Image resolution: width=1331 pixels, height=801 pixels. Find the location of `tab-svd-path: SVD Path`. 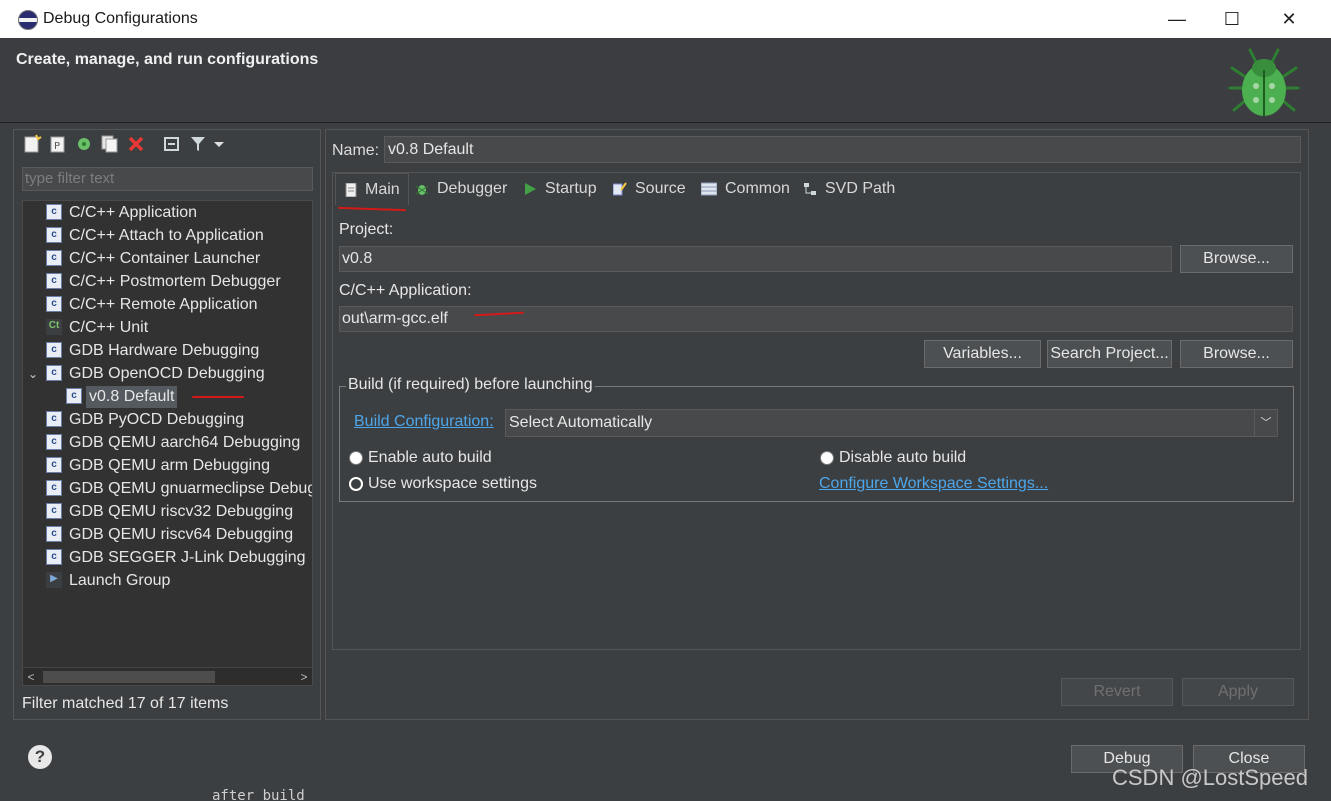

tab-svd-path: SVD Path is located at coordinates (851, 189).